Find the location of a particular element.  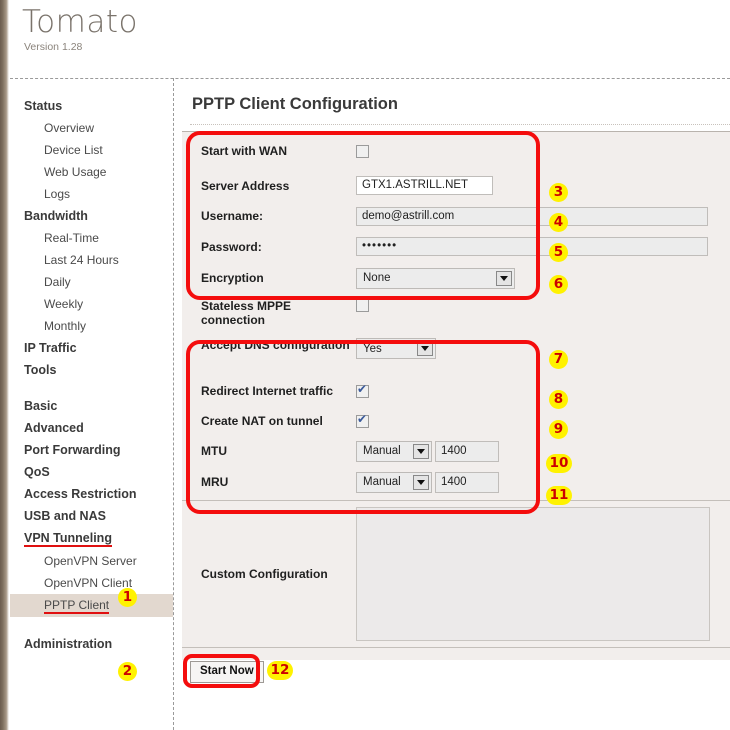

checkbox-redirect-traffic is located at coordinates (362, 390).